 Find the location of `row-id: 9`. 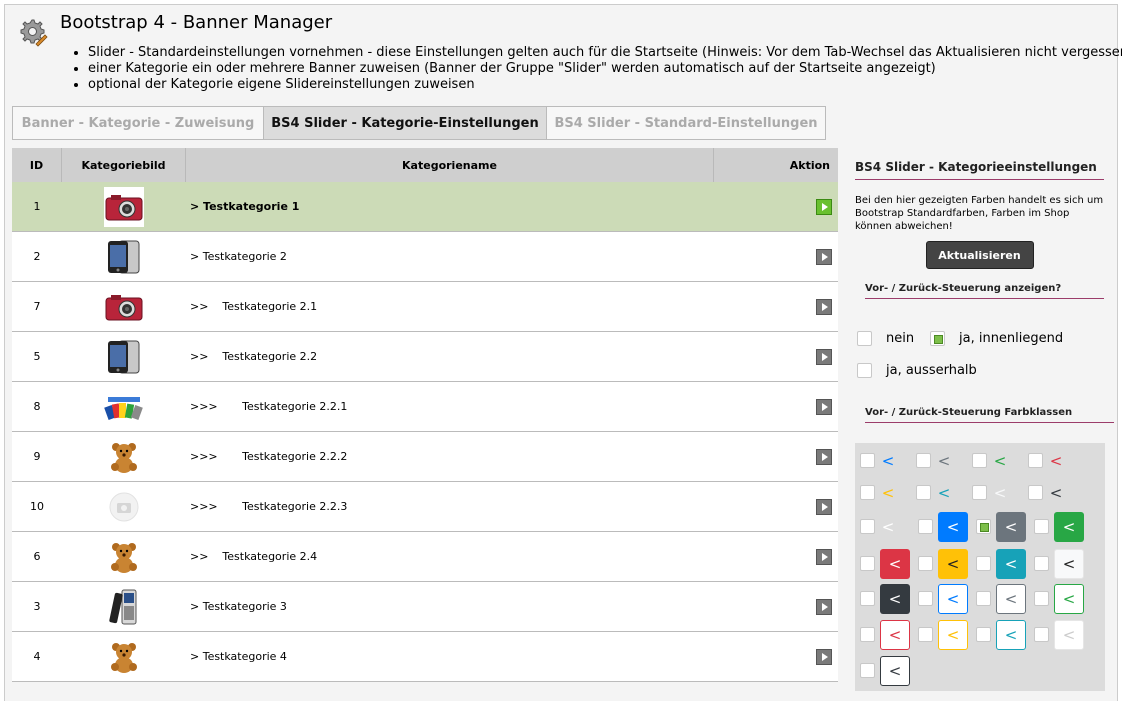

row-id: 9 is located at coordinates (37, 456).